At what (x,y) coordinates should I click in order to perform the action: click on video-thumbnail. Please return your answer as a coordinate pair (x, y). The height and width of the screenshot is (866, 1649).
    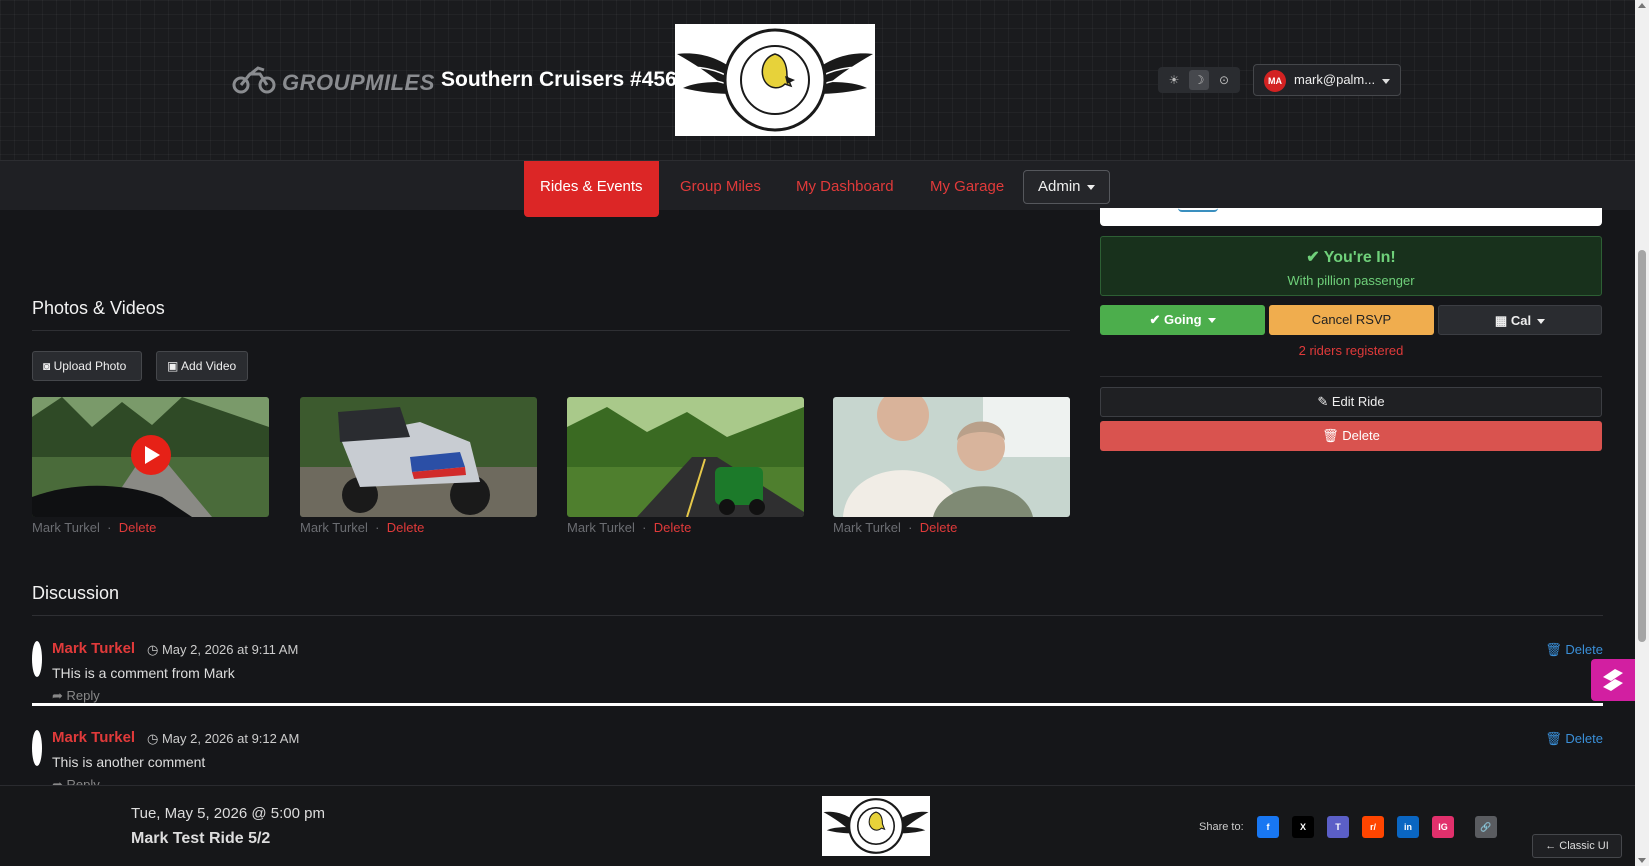
    Looking at the image, I should click on (150, 457).